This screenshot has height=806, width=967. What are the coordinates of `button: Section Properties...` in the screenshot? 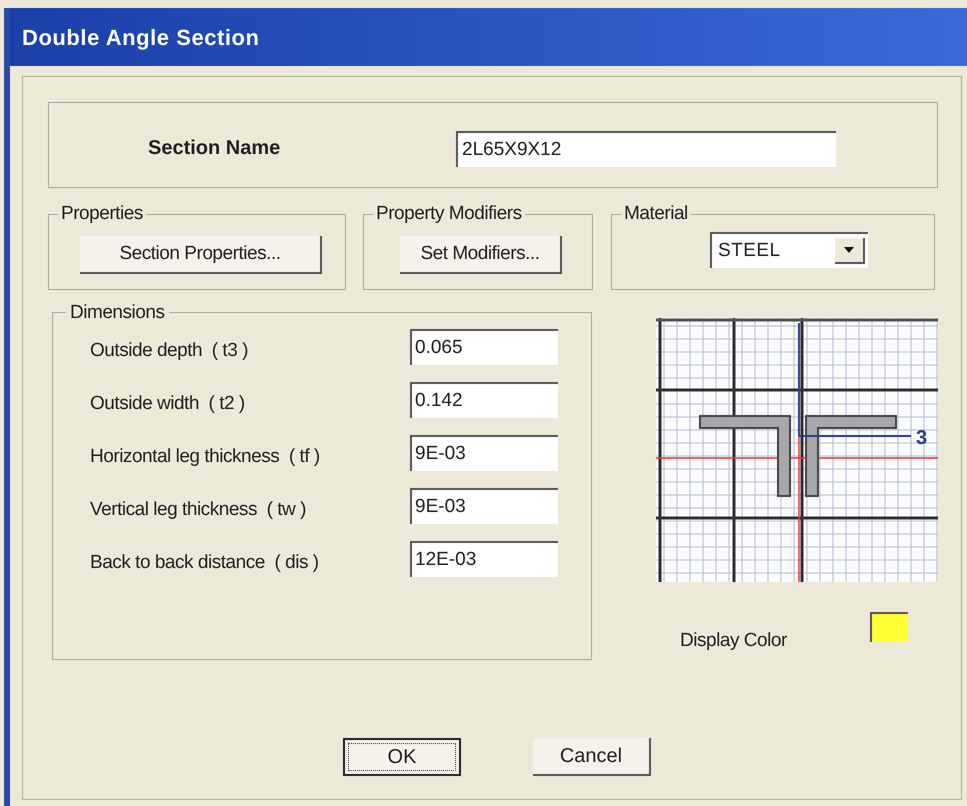 It's located at (201, 255).